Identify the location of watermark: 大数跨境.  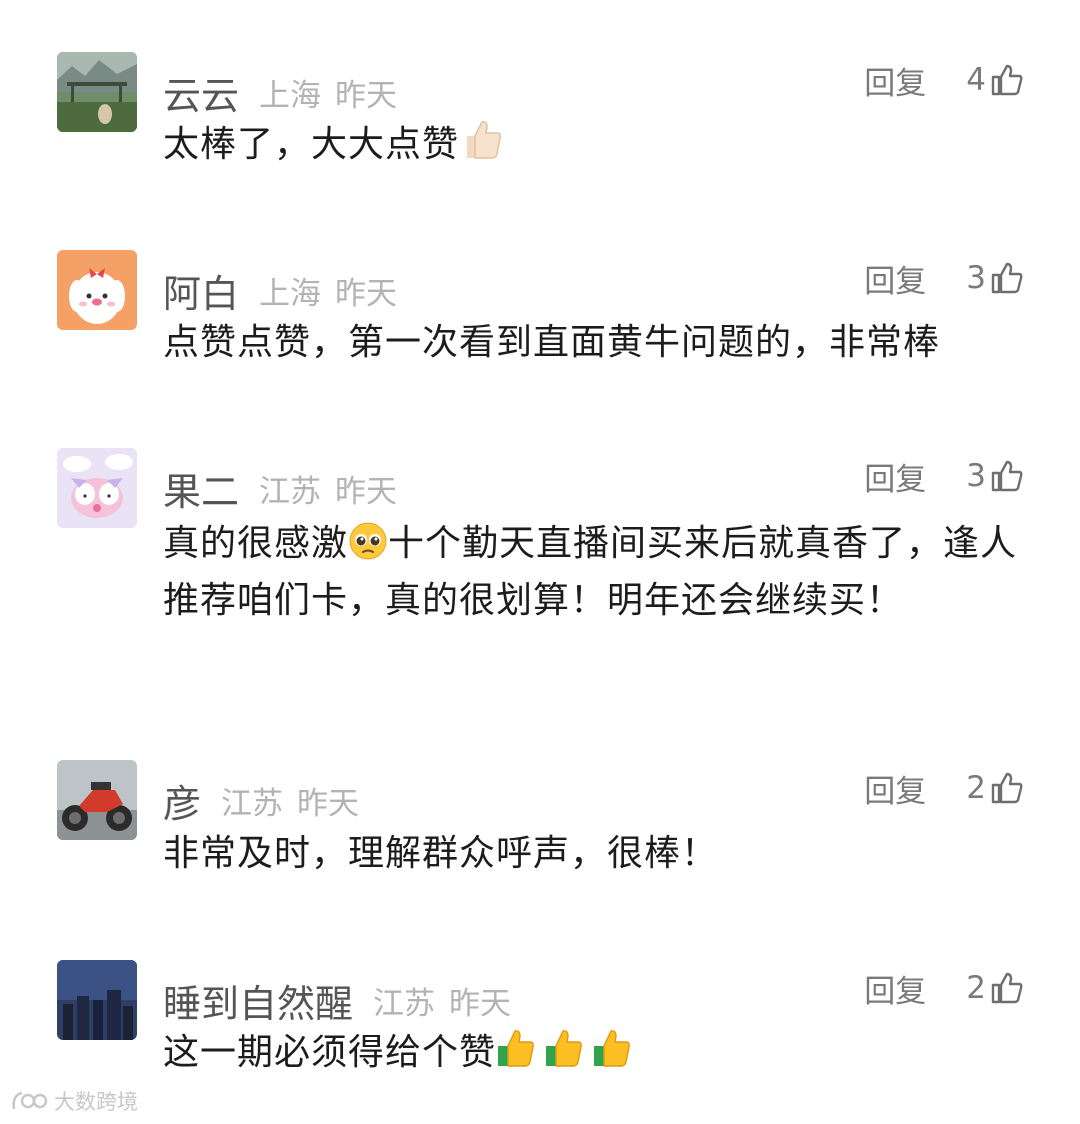
(74, 1101).